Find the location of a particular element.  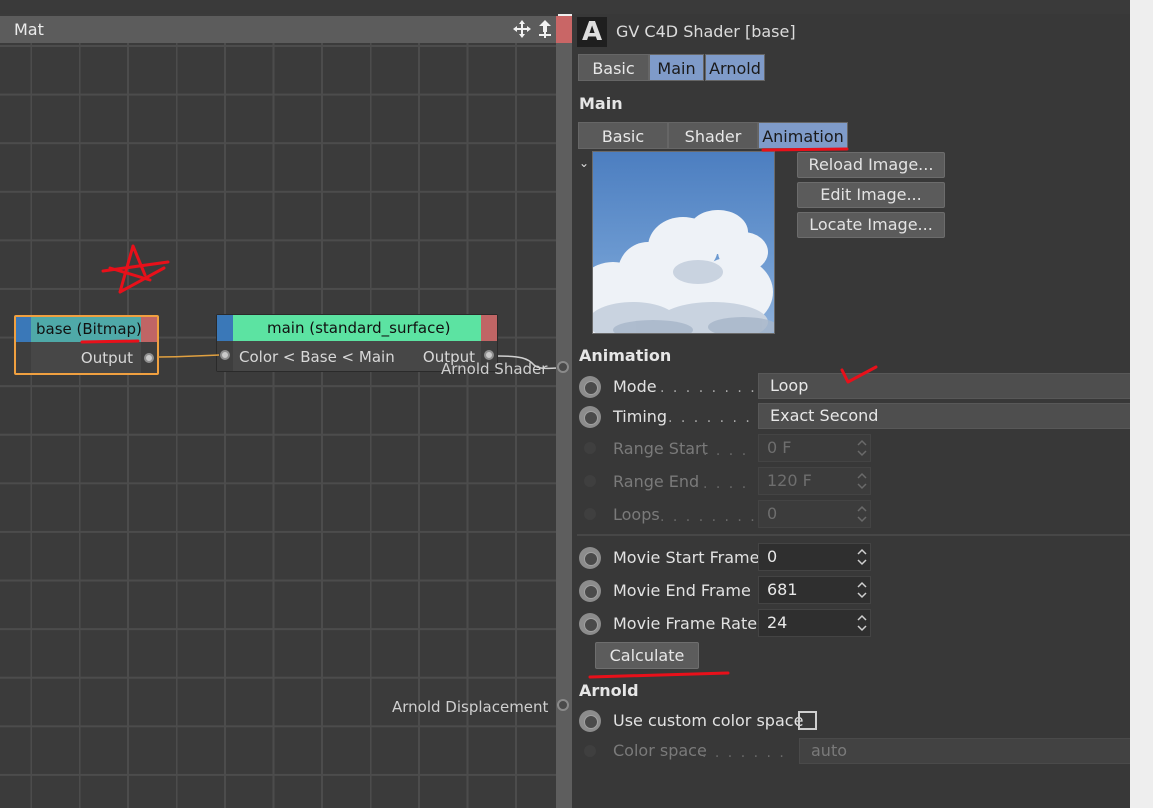

loops-label: Loops is located at coordinates (636, 514).